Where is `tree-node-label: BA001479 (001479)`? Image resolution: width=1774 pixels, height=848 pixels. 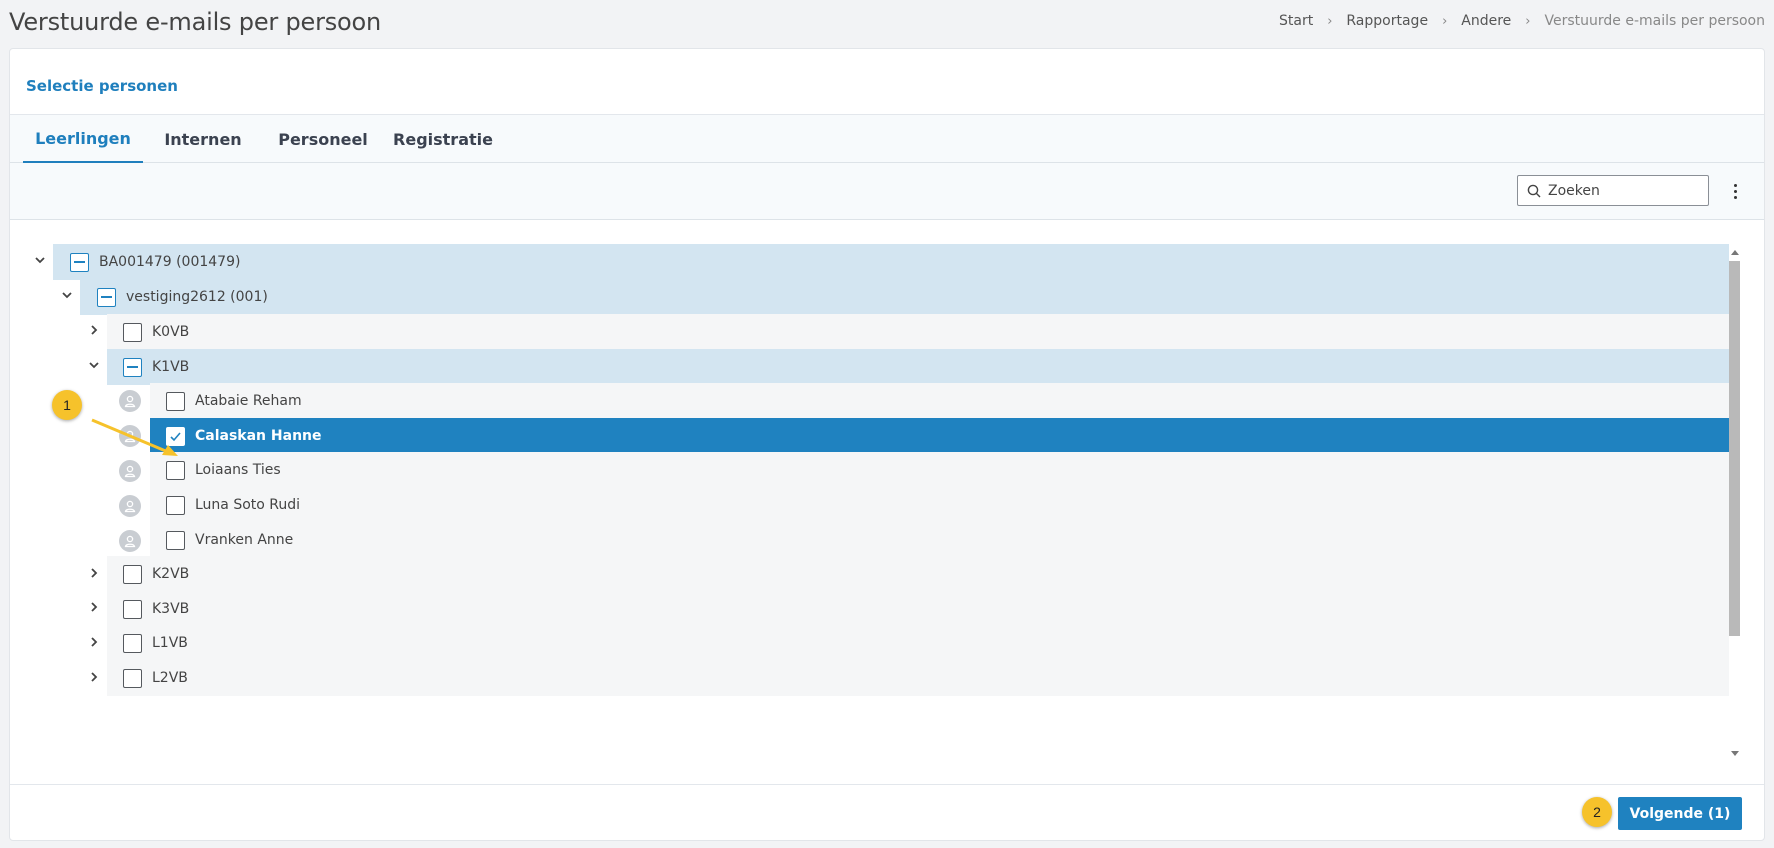 tree-node-label: BA001479 (001479) is located at coordinates (170, 262).